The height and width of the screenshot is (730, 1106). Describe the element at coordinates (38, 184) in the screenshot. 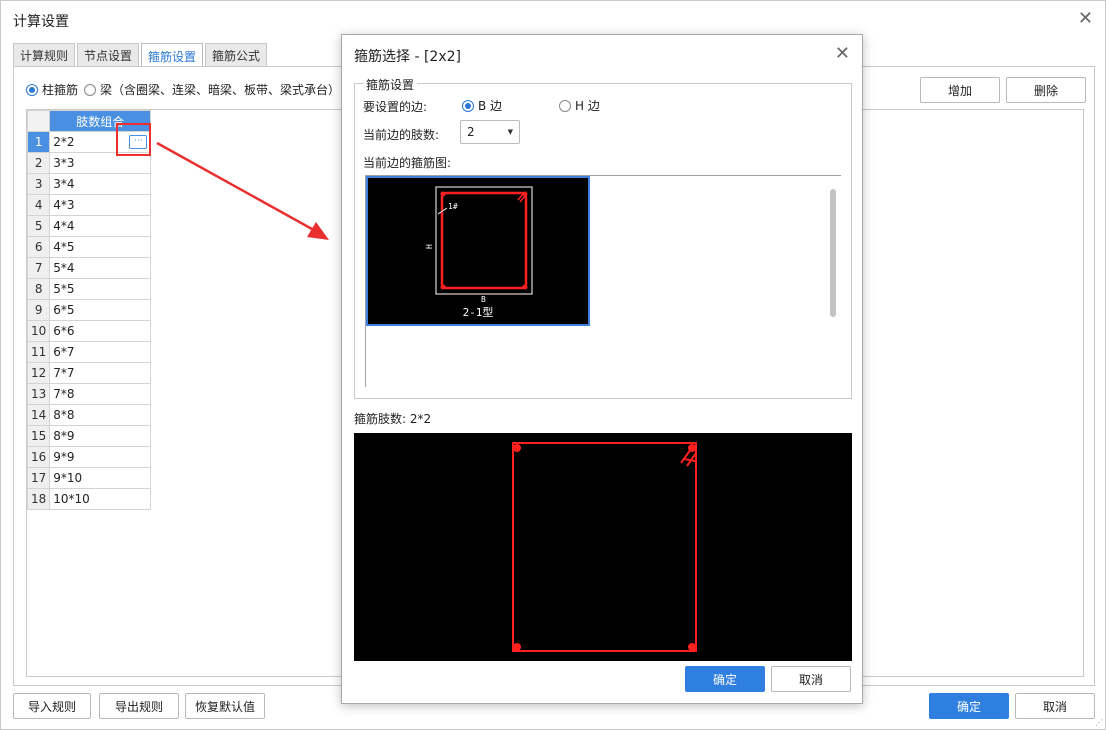

I see `row-number: 3` at that location.